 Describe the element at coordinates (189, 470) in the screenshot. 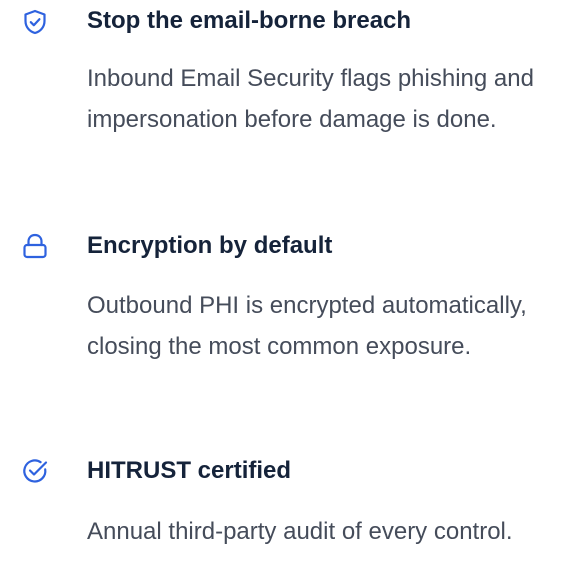

I see `feature-title: HITRUST certified` at that location.